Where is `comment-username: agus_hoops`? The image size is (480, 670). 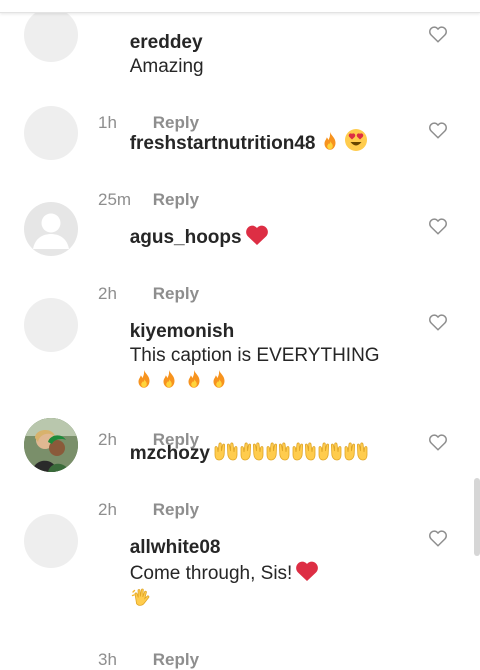
comment-username: agus_hoops is located at coordinates (186, 237).